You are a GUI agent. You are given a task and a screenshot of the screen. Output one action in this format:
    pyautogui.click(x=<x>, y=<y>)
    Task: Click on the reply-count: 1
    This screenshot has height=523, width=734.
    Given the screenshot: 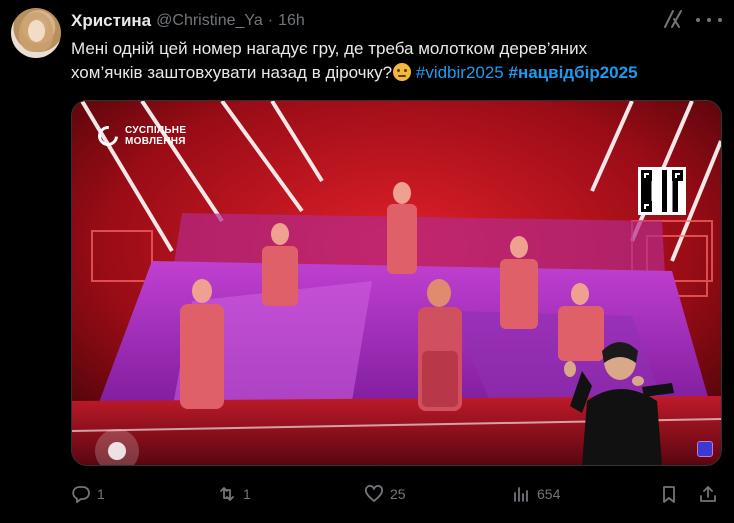 What is the action you would take?
    pyautogui.click(x=101, y=494)
    